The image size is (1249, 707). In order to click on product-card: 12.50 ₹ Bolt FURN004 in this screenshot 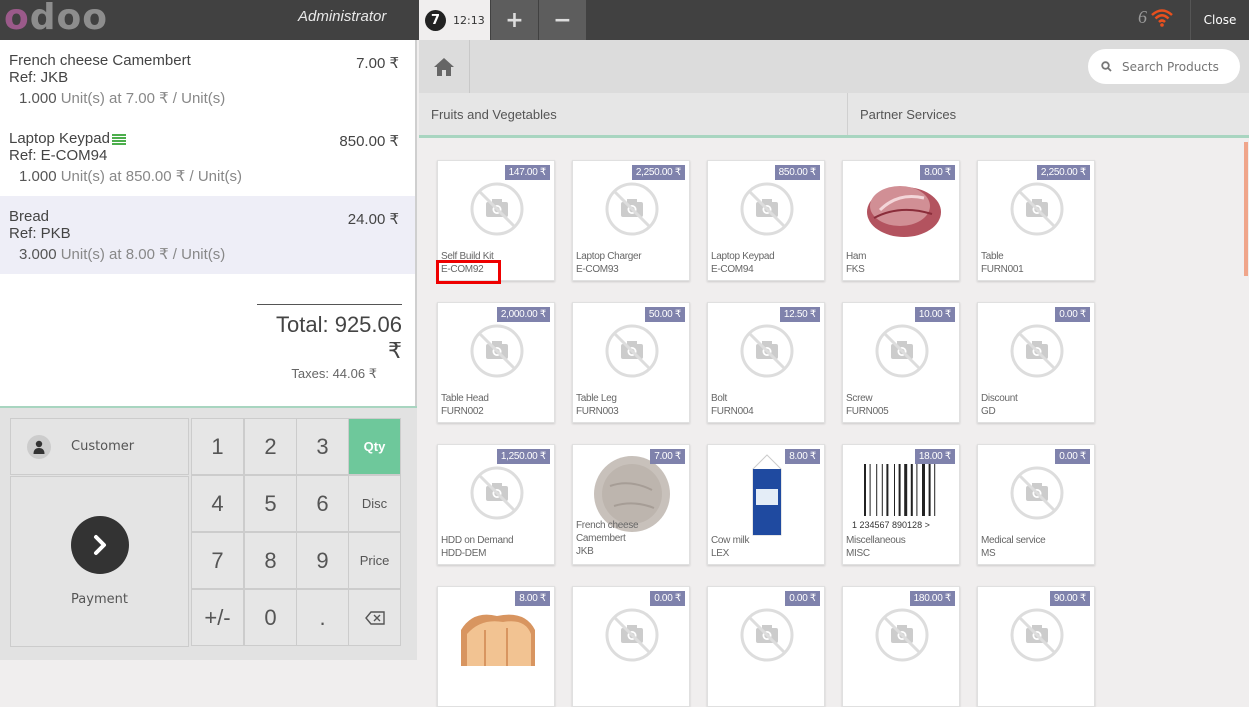, I will do `click(766, 362)`.